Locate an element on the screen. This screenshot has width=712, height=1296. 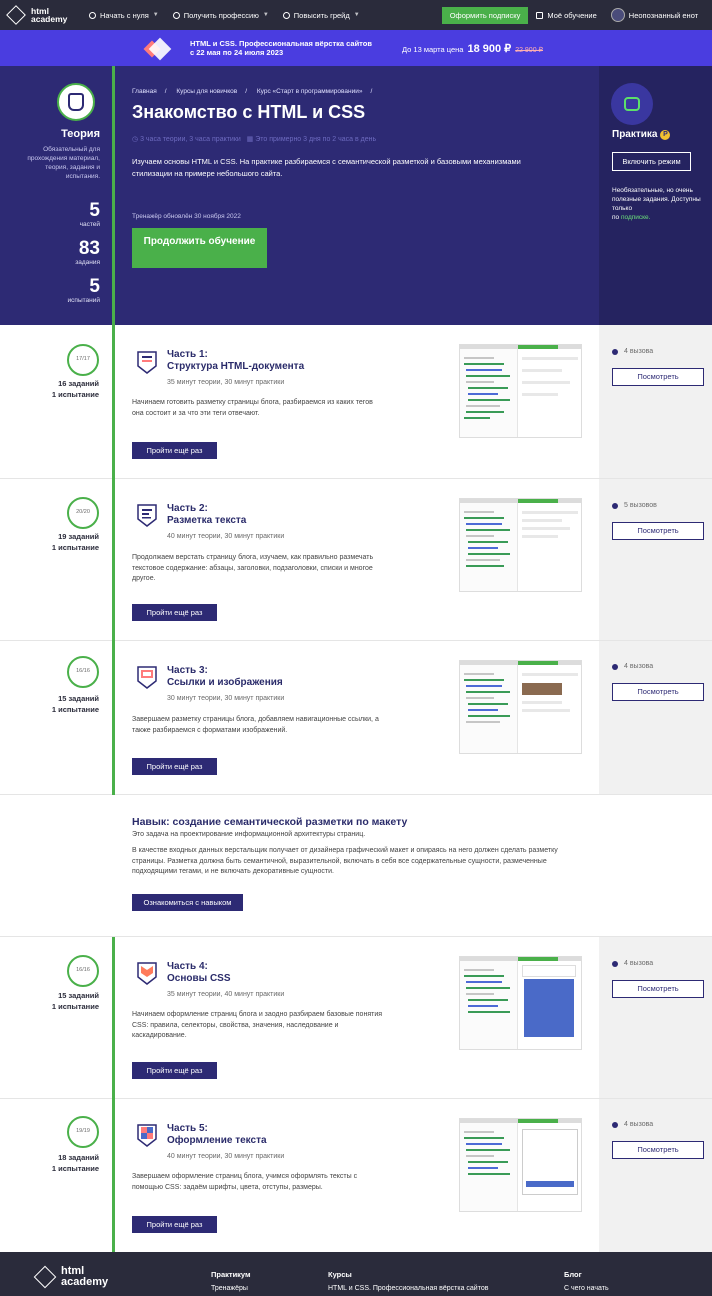
nav-start-from-zero: Начать с нуля ▼ is located at coordinates (124, 15).